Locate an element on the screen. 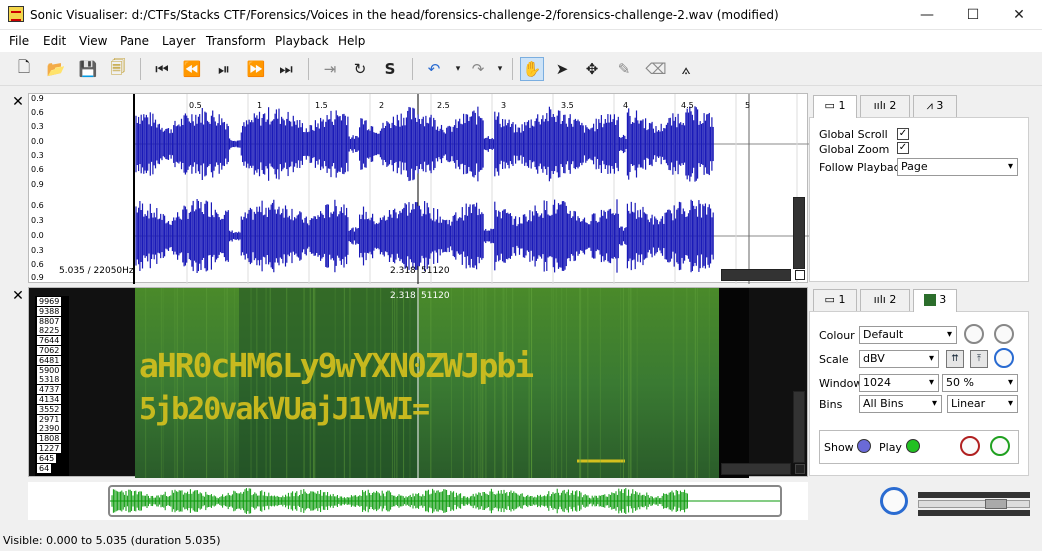 Image resolution: width=1042 pixels, height=551 pixels. maximize-button: ☐ is located at coordinates (973, 15).